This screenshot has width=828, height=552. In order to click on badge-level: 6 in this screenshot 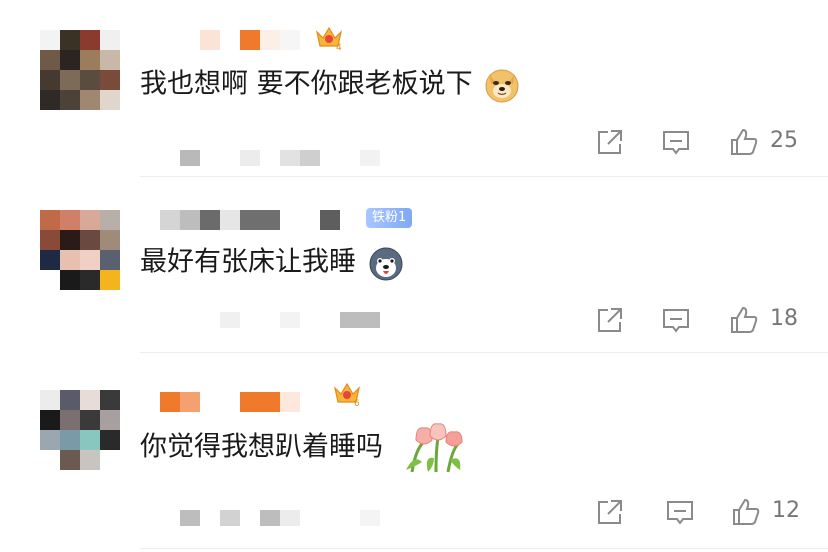, I will do `click(357, 403)`.